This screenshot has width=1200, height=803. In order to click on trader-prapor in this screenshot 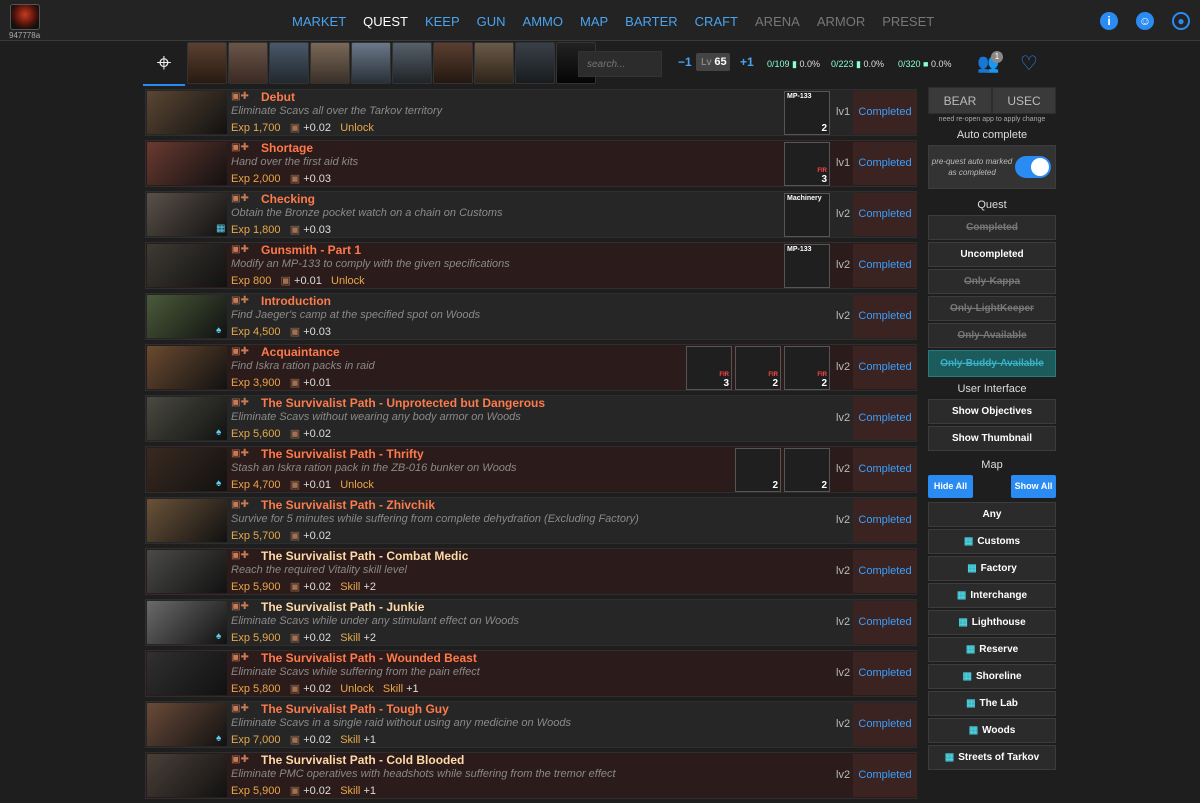, I will do `click(207, 63)`.